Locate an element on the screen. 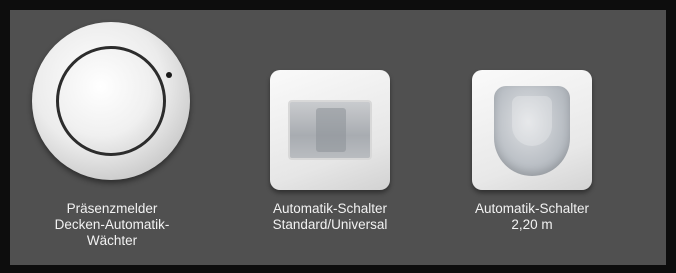  presence-detector-caption: Präsenzmelder Decken-Automatik- Wächter is located at coordinates (112, 224).